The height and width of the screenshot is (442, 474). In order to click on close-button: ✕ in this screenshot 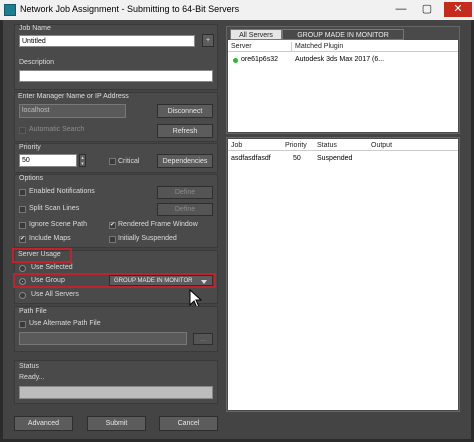, I will do `click(458, 9)`.